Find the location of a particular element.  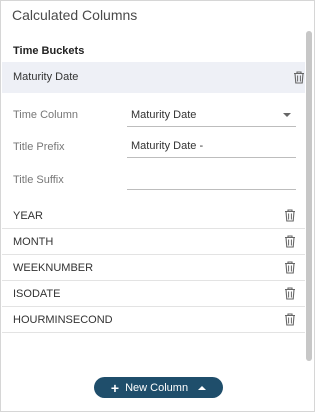

list-item-label: YEAR is located at coordinates (28, 216).